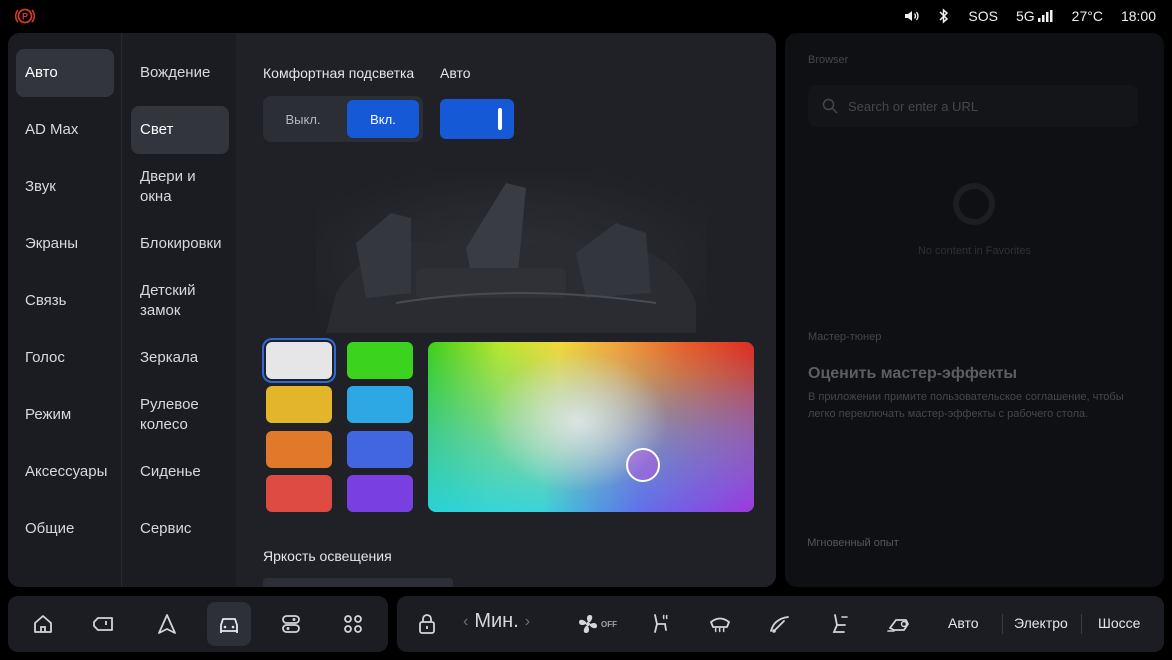 The image size is (1172, 660). What do you see at coordinates (171, 187) in the screenshot?
I see `subnav-item-doors-windows: Двери и окна` at bounding box center [171, 187].